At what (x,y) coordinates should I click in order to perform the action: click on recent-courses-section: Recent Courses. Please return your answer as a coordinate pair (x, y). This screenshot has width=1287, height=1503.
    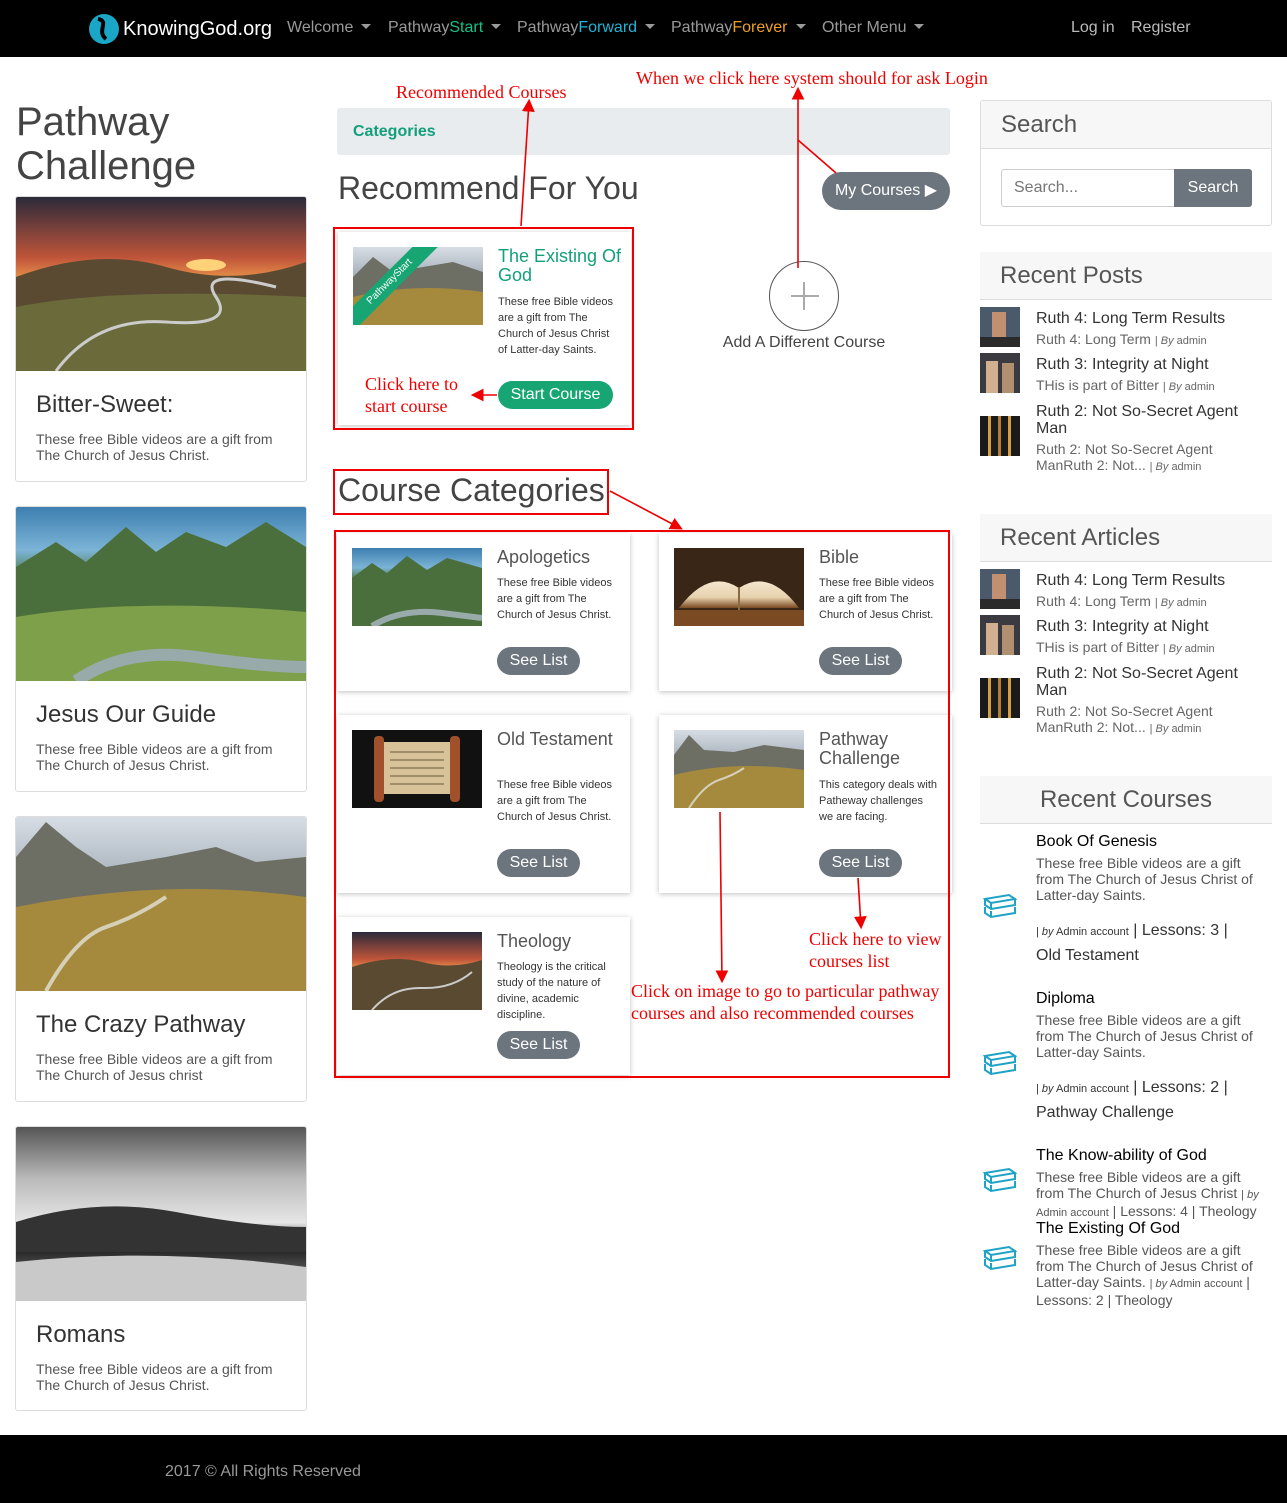
    Looking at the image, I should click on (1126, 800).